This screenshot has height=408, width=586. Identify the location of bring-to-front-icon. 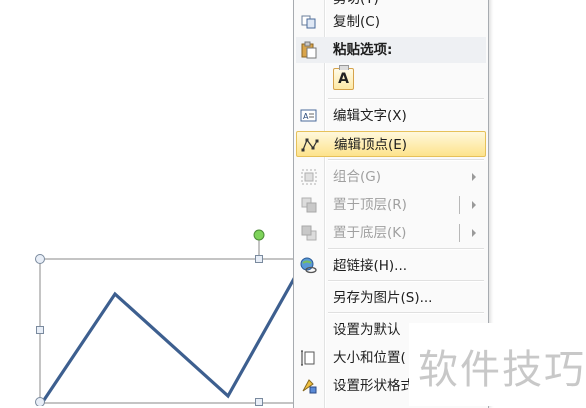
(309, 205).